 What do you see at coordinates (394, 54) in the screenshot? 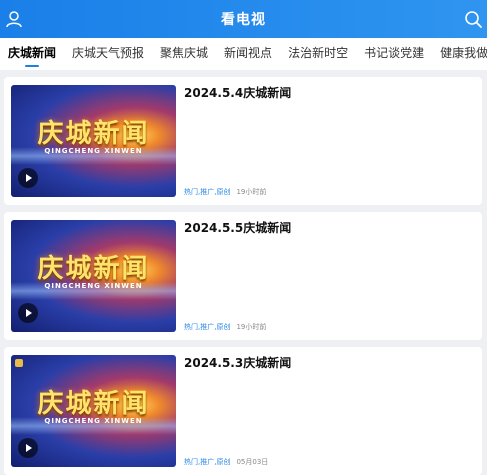
I see `tab-party: 书记谈党建` at bounding box center [394, 54].